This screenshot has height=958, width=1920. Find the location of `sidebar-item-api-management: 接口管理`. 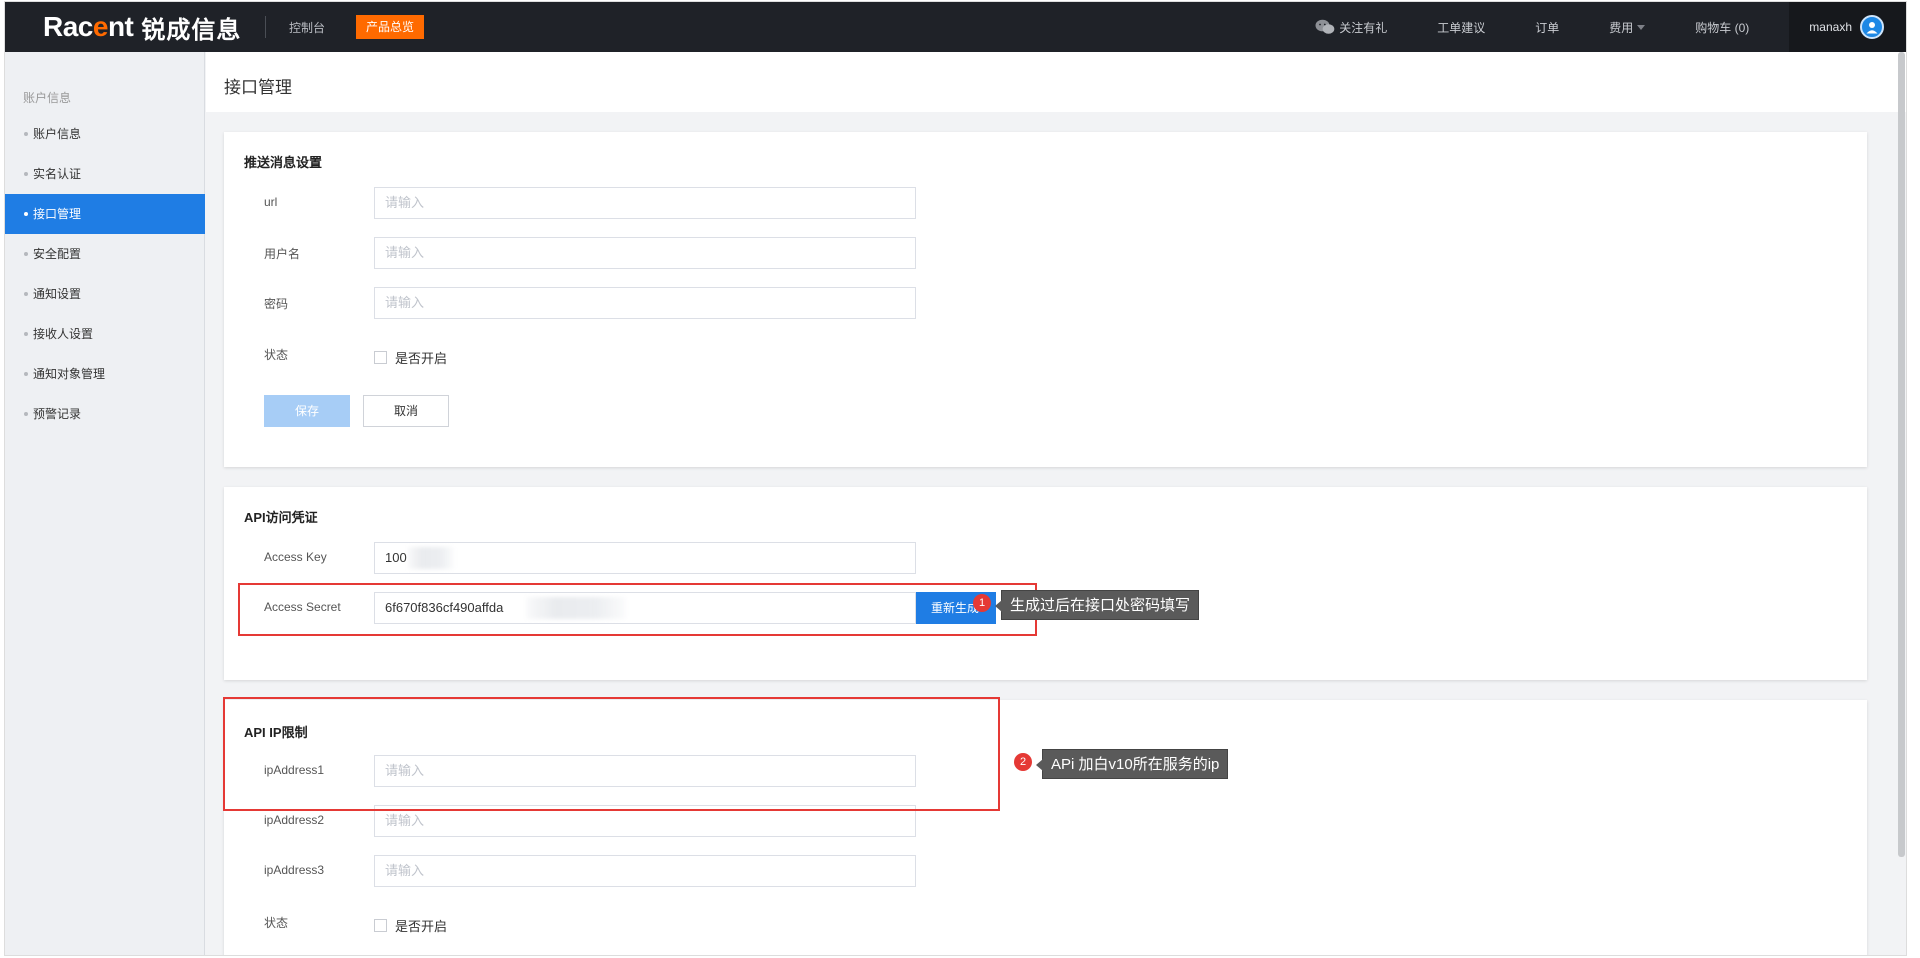

sidebar-item-api-management: 接口管理 is located at coordinates (105, 214).